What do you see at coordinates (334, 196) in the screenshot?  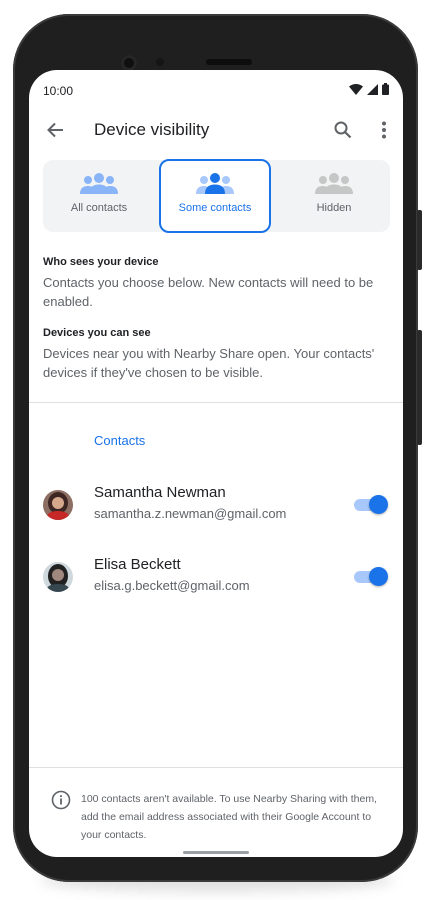 I see `option-hidden: Hidden` at bounding box center [334, 196].